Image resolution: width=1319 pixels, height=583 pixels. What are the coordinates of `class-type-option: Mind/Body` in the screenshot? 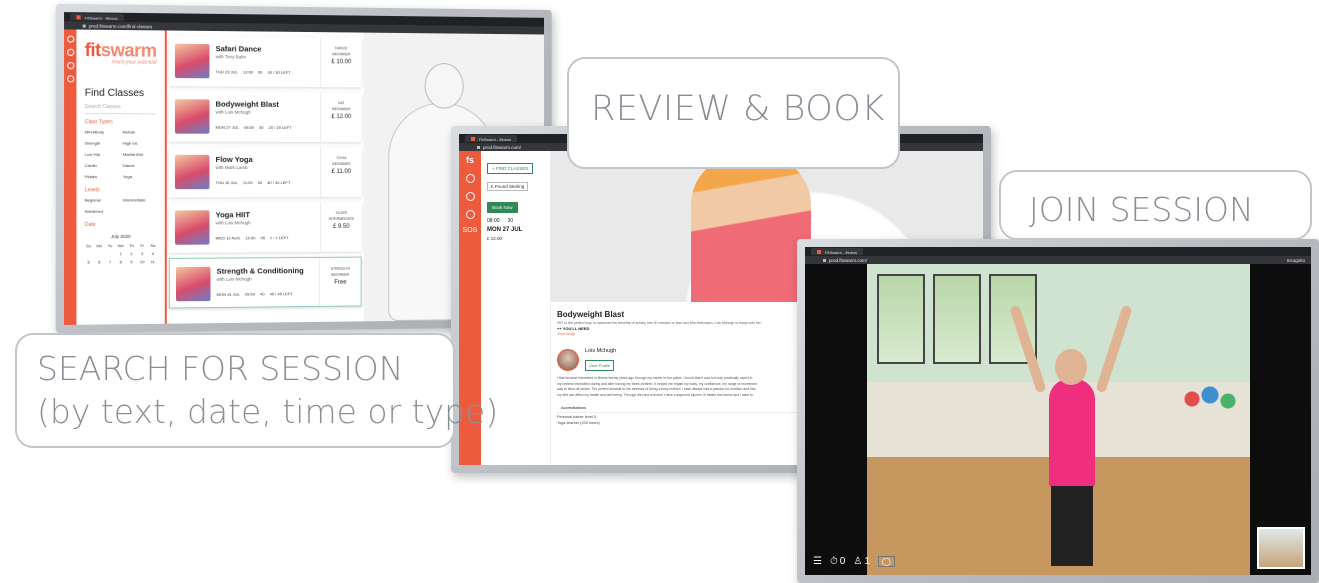 It's located at (102, 131).